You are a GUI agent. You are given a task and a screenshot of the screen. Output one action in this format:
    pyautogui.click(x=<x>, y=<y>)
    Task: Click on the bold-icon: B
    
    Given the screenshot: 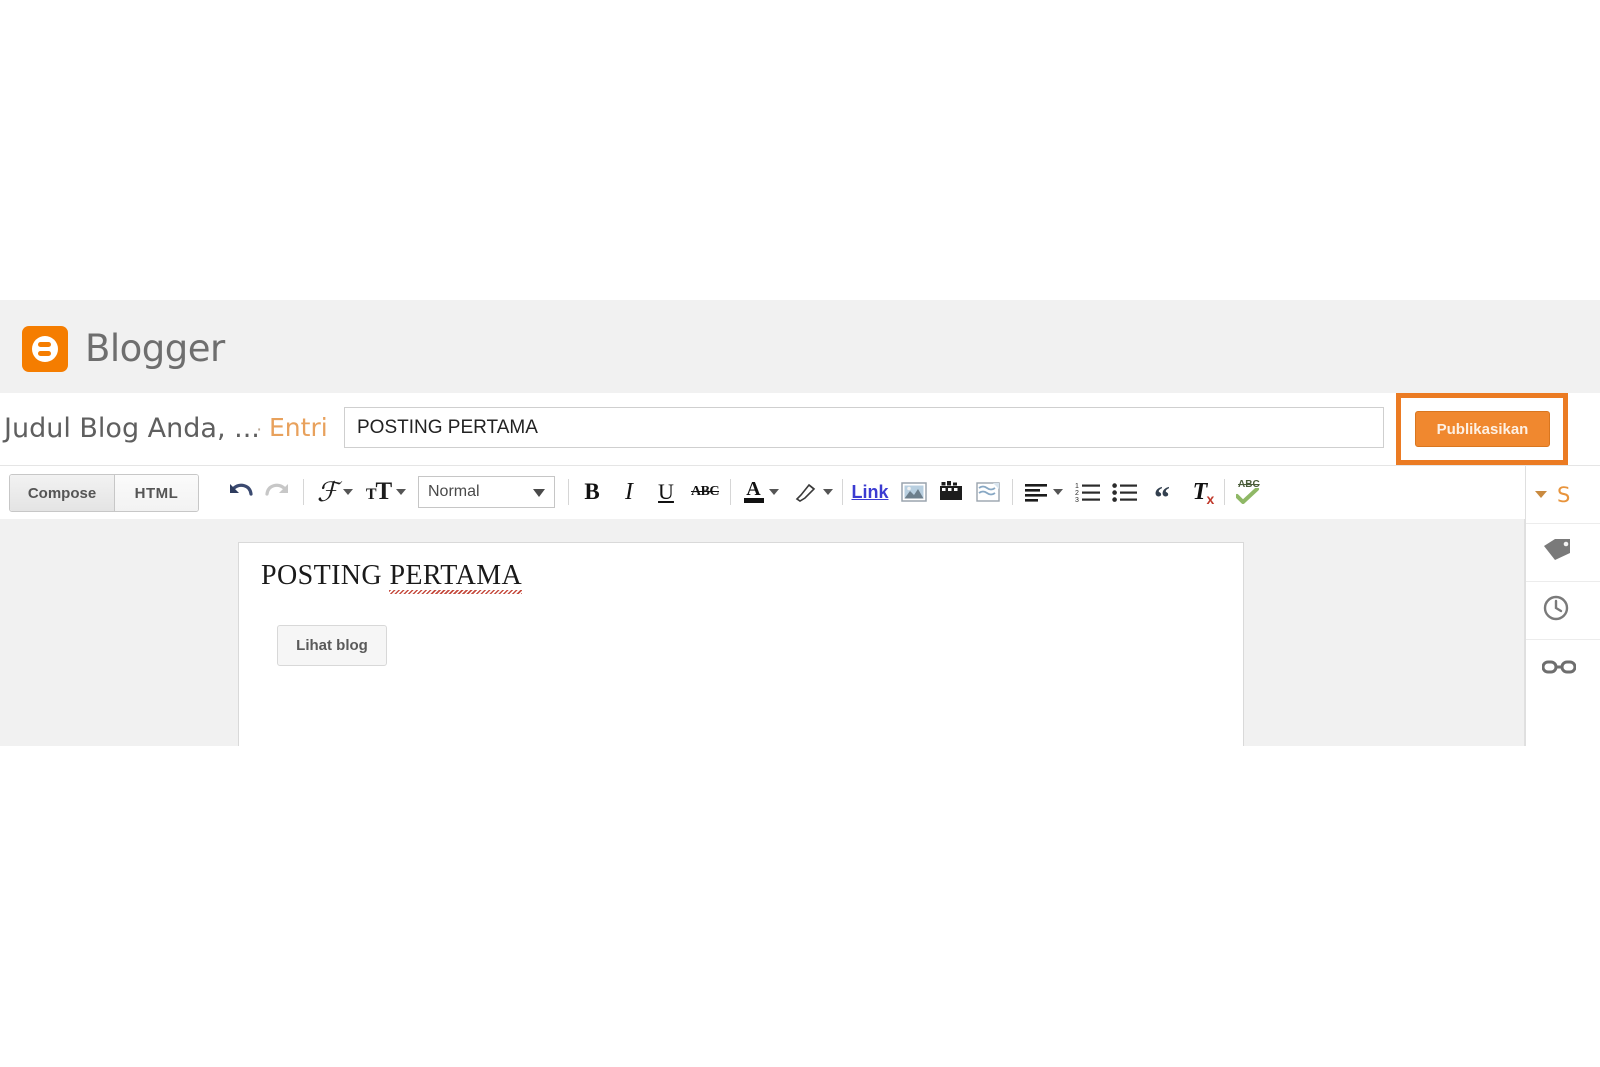 What is the action you would take?
    pyautogui.click(x=592, y=491)
    